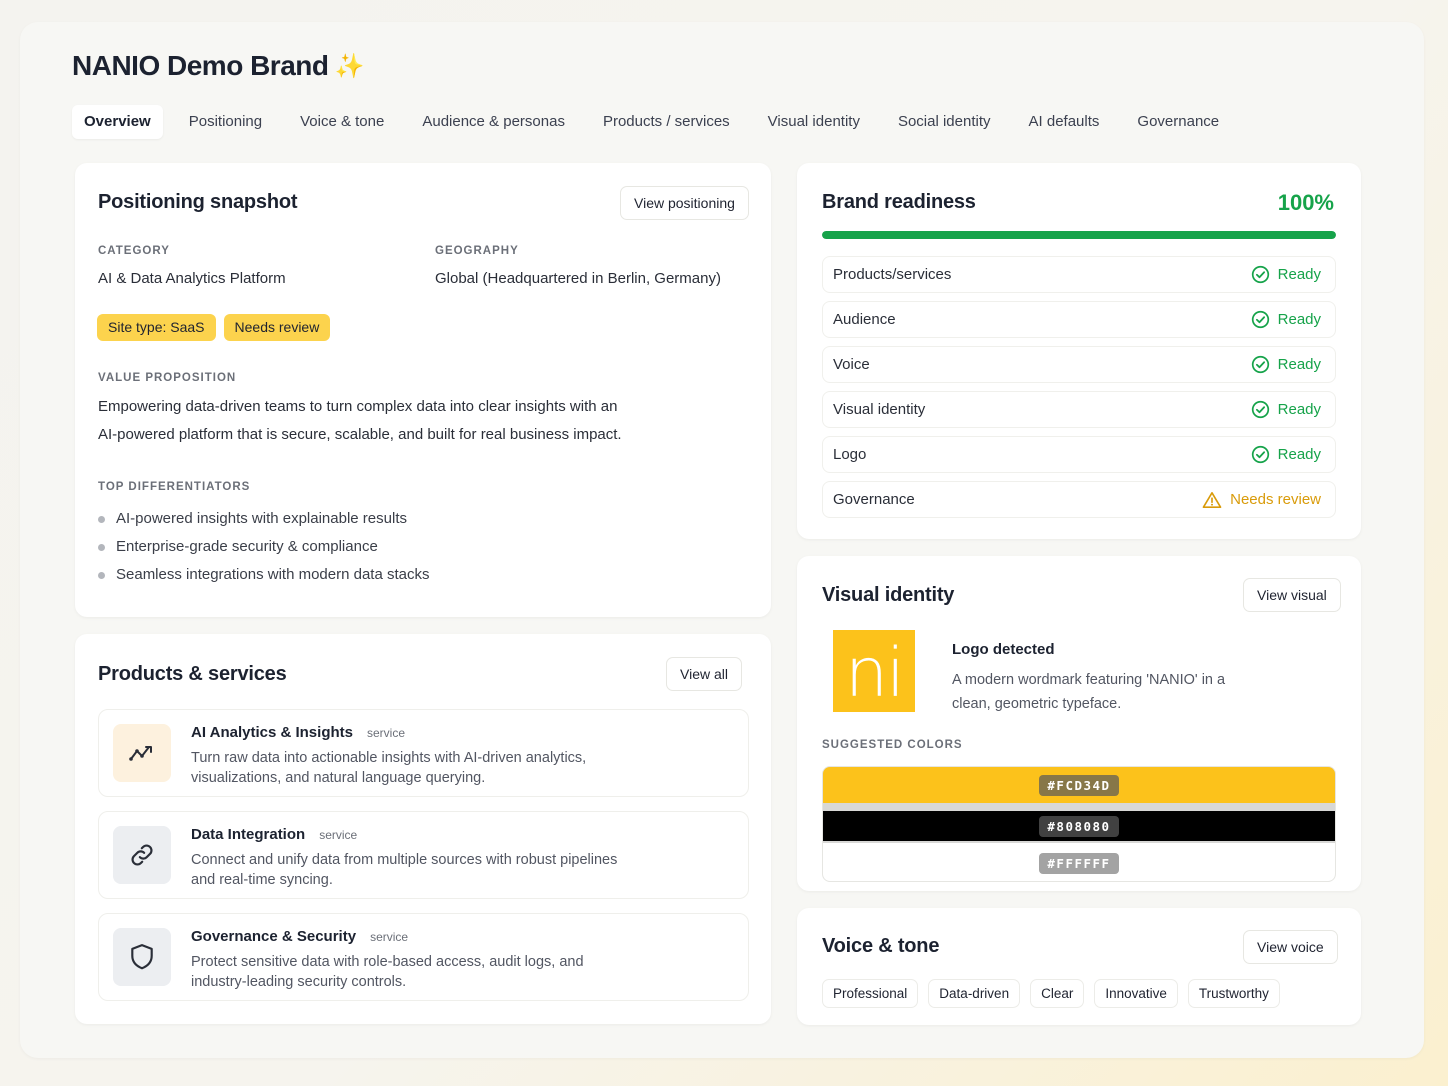  I want to click on readiness-row-label: Products/services, so click(892, 274).